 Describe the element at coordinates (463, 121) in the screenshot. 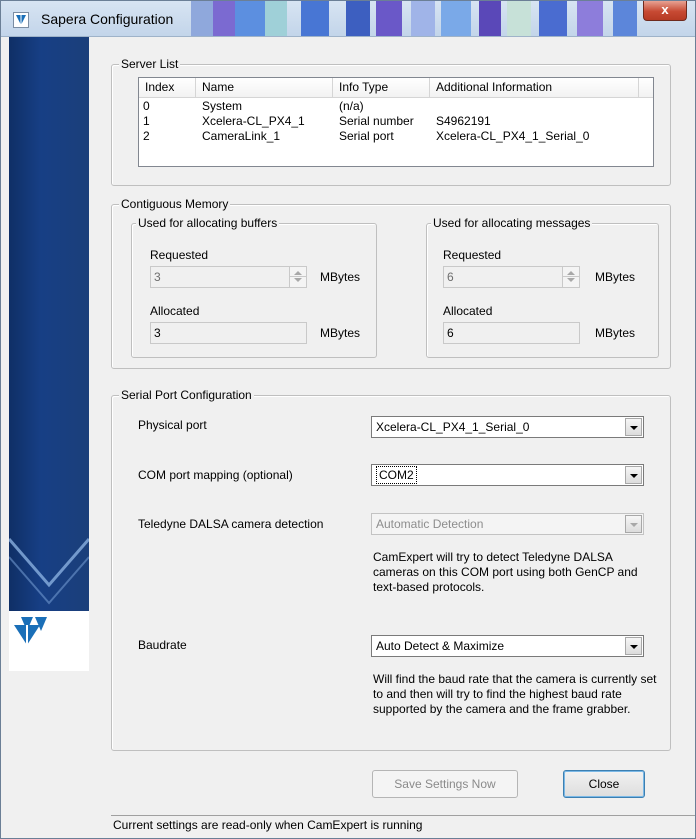

I see `cell-additional-information: S4962191` at that location.